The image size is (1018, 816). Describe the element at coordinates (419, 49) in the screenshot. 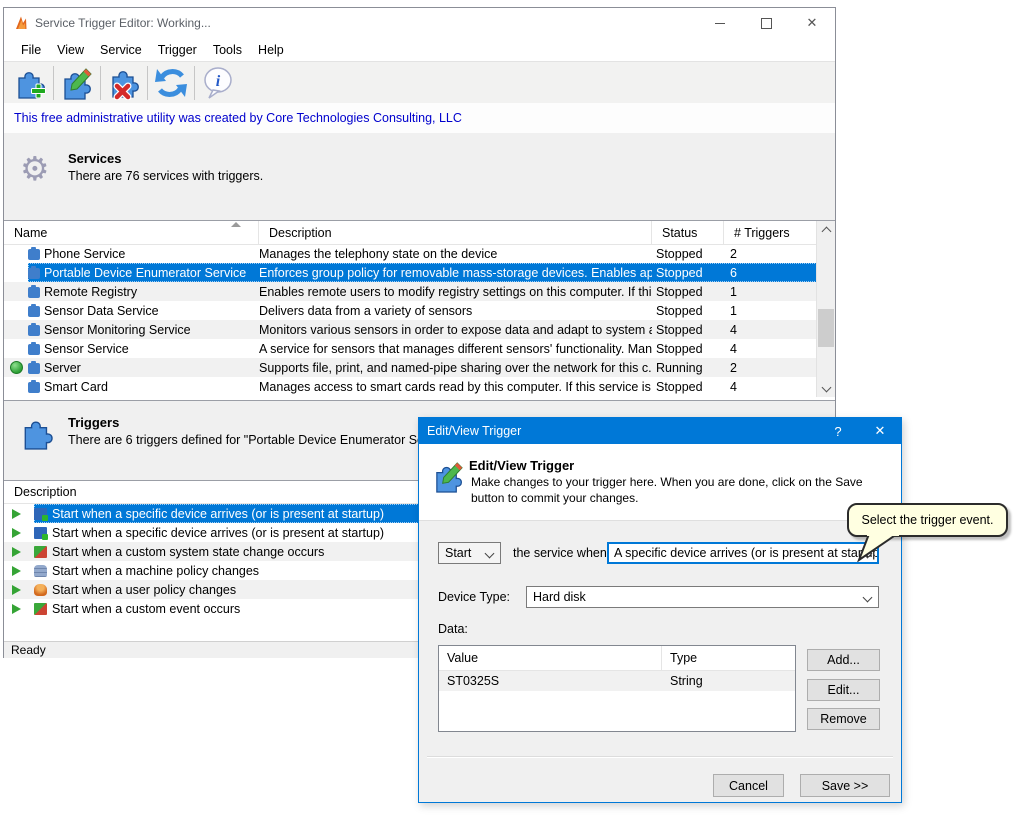

I see `menu-bar: File View Service Trigger Tools Help` at that location.